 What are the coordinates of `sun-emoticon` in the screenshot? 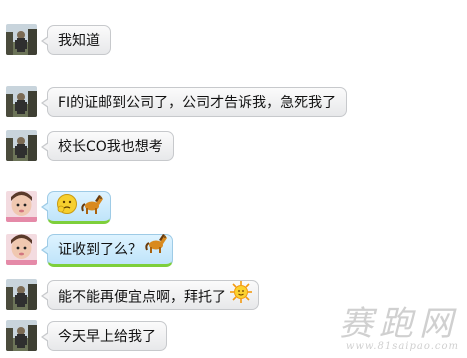 It's located at (241, 297).